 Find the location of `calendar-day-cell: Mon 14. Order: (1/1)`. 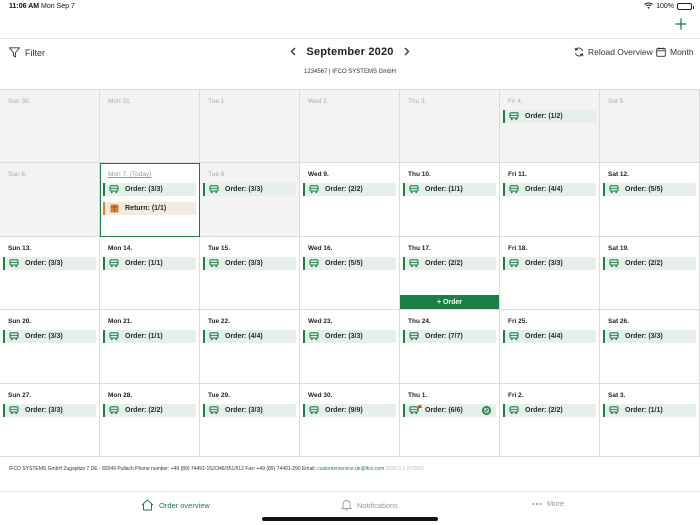

calendar-day-cell: Mon 14. Order: (1/1) is located at coordinates (150, 273).